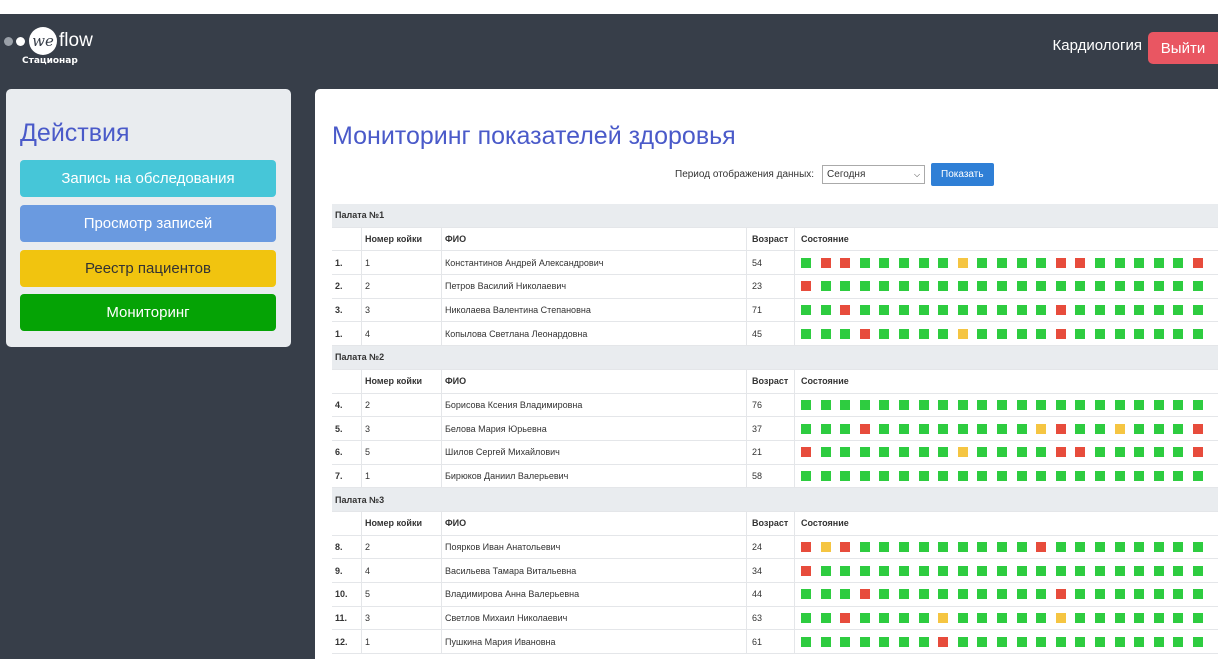 The height and width of the screenshot is (659, 1218). I want to click on patient-name: Пушкина Мария Ивановна, so click(591, 642).